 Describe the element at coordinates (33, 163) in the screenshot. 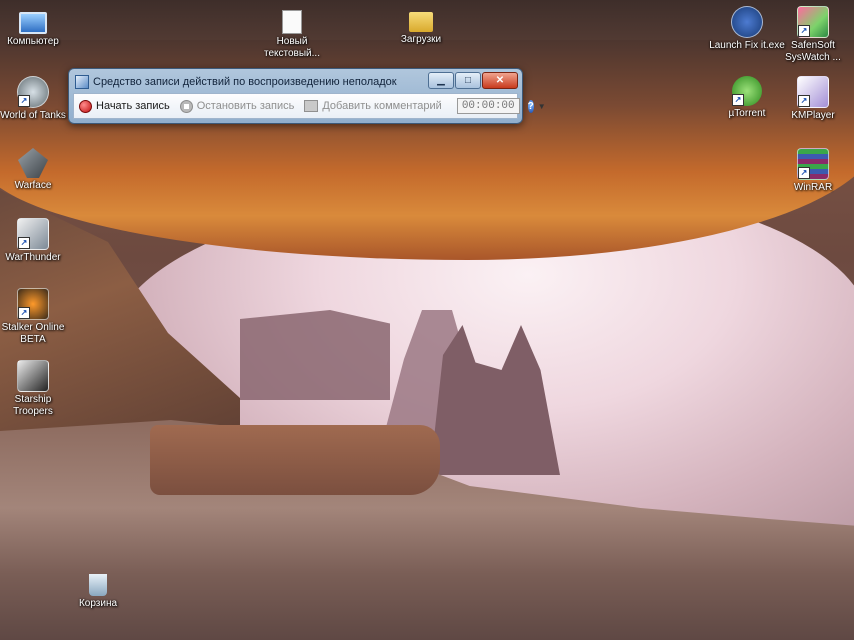

I see `warface-icon` at that location.